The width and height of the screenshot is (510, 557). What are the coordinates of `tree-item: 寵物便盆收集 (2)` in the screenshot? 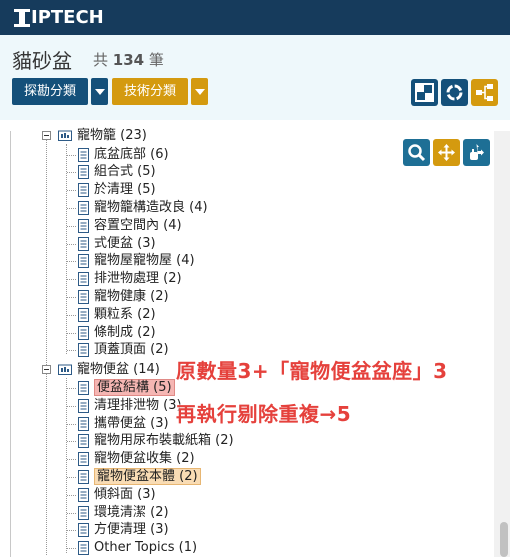 It's located at (144, 459).